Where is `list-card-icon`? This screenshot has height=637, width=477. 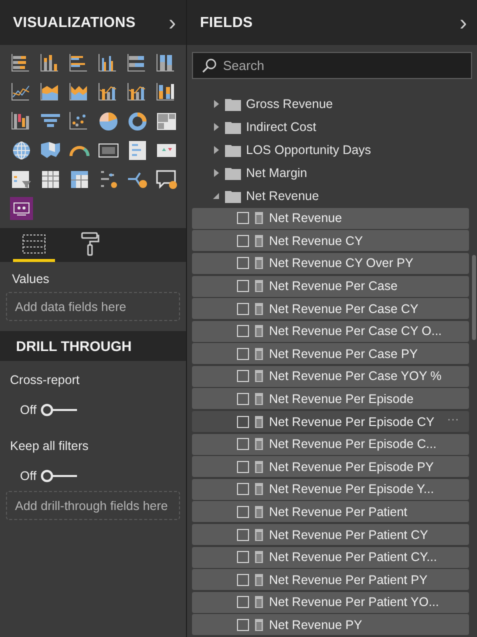
list-card-icon is located at coordinates (137, 150).